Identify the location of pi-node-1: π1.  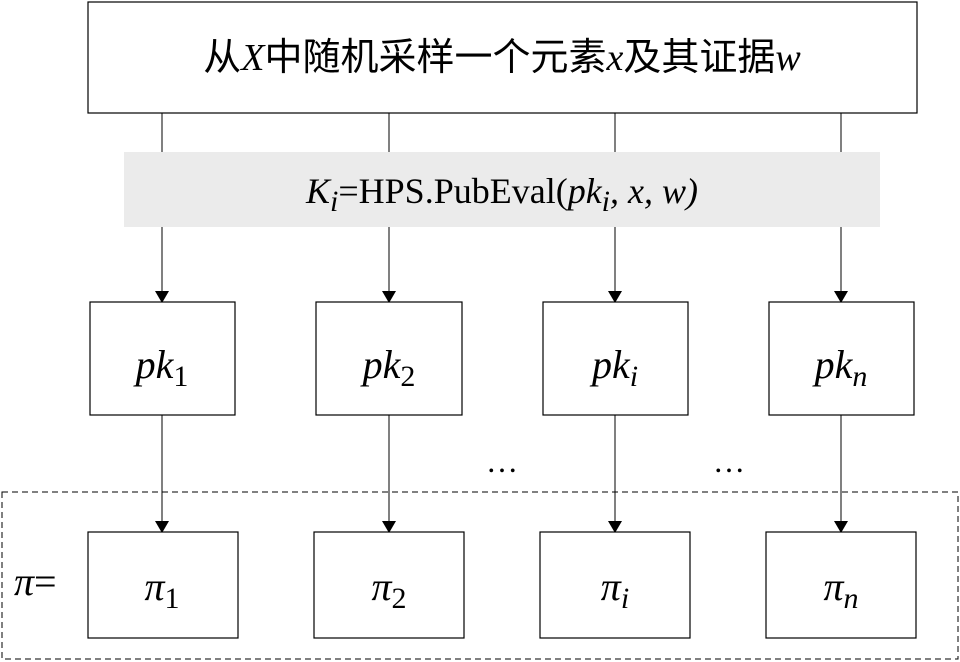
(163, 585).